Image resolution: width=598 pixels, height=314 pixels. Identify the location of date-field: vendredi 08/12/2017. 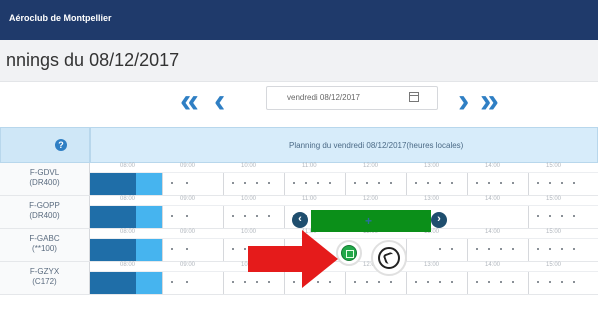
(352, 98).